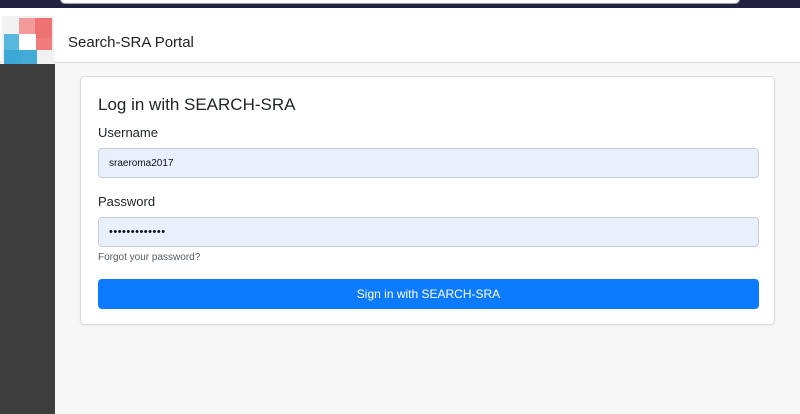 The width and height of the screenshot is (800, 414). What do you see at coordinates (428, 232) in the screenshot?
I see `password-input` at bounding box center [428, 232].